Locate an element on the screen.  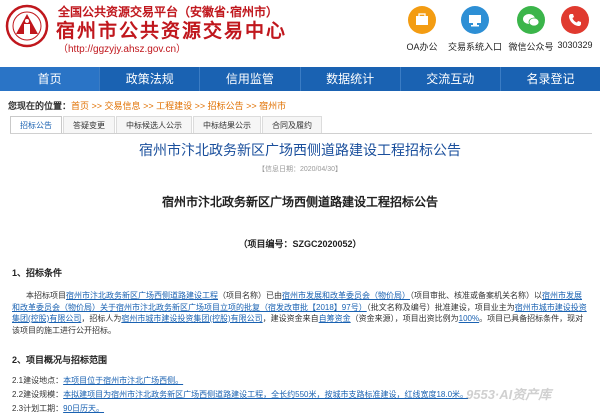
wechat-icon is located at coordinates (531, 20).